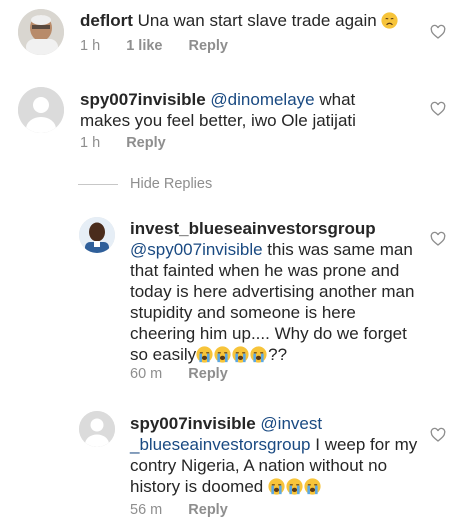 This screenshot has width=472, height=531. What do you see at coordinates (193, 423) in the screenshot?
I see `reply-username: spy007invisible` at bounding box center [193, 423].